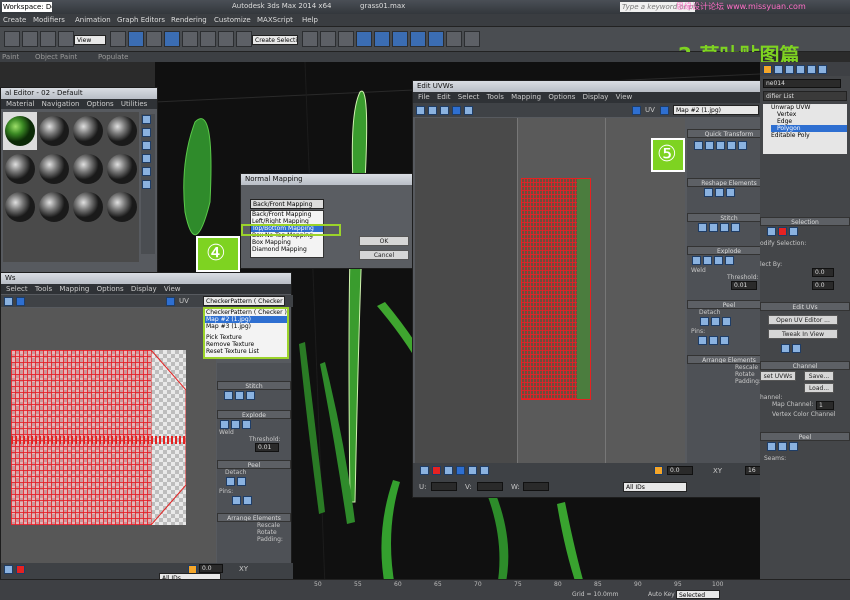 The image size is (850, 600). Describe the element at coordinates (719, 192) in the screenshot. I see `relax-icon` at that location.